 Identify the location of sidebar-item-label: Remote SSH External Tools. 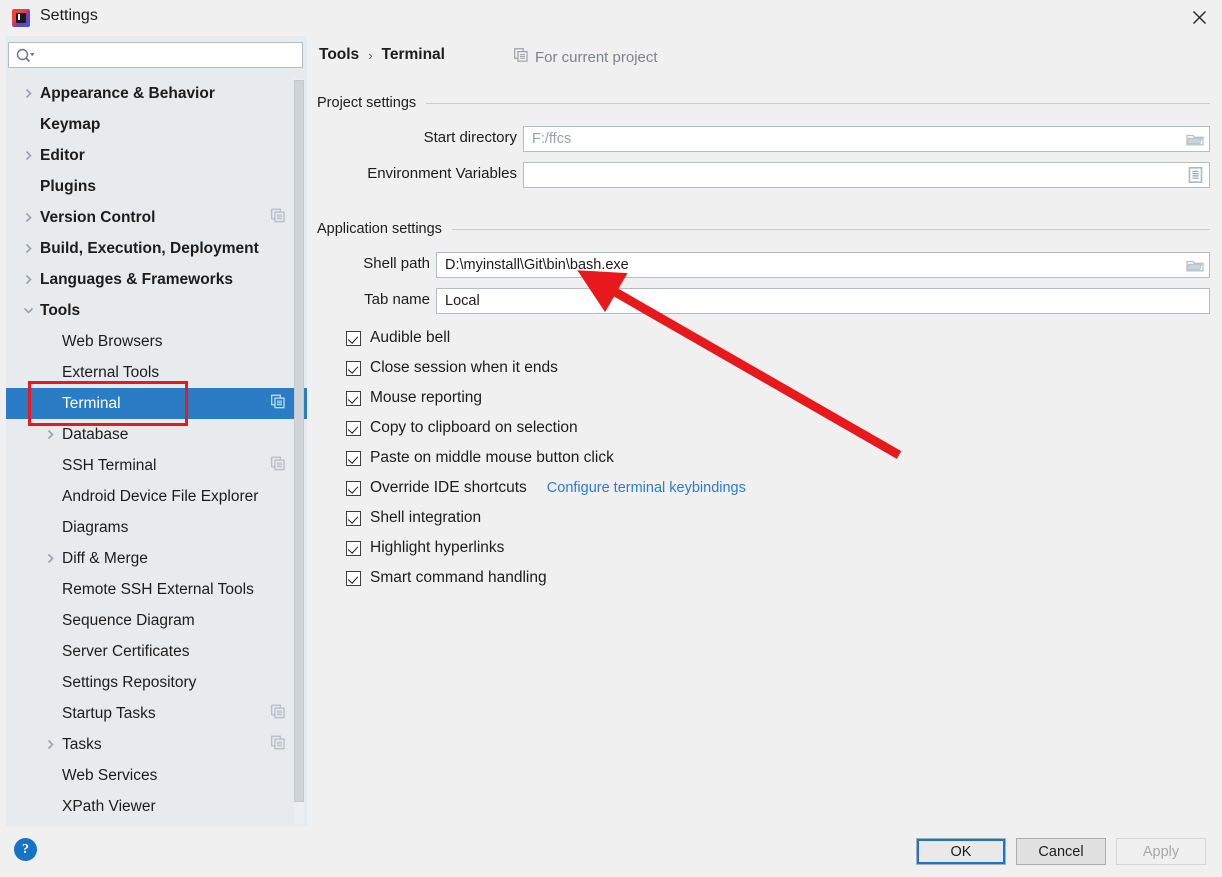
(158, 589).